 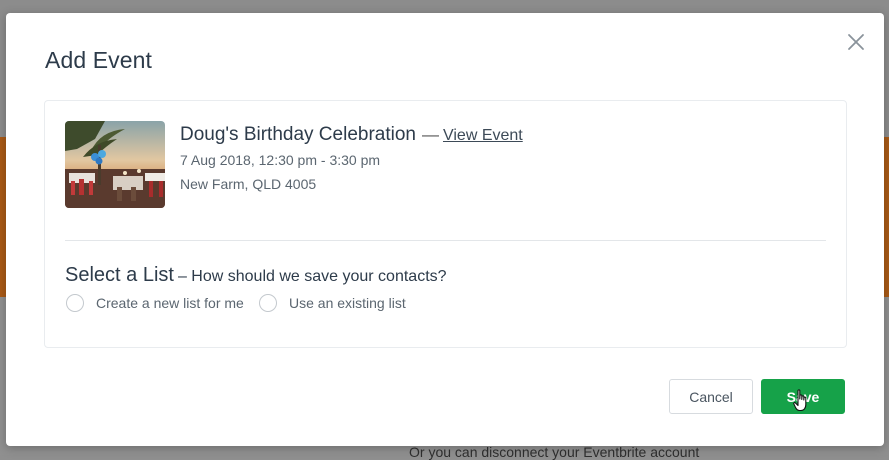 What do you see at coordinates (347, 303) in the screenshot?
I see `radio-label: Use an existing list` at bounding box center [347, 303].